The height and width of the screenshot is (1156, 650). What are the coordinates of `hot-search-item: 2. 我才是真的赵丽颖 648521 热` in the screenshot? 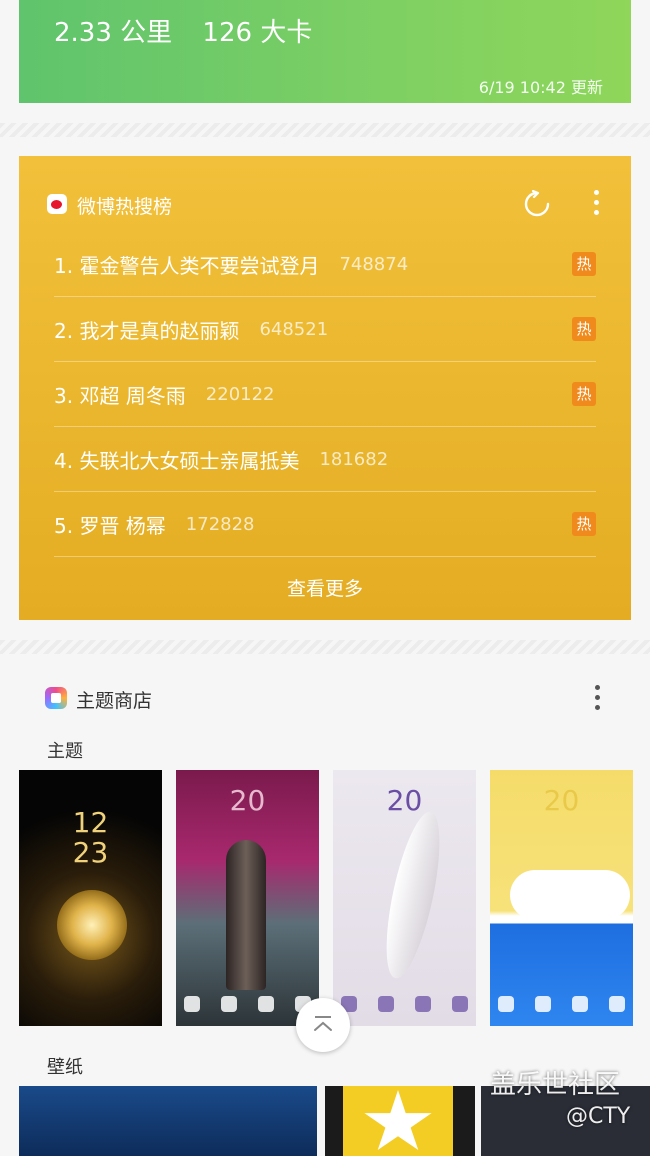 It's located at (325, 329).